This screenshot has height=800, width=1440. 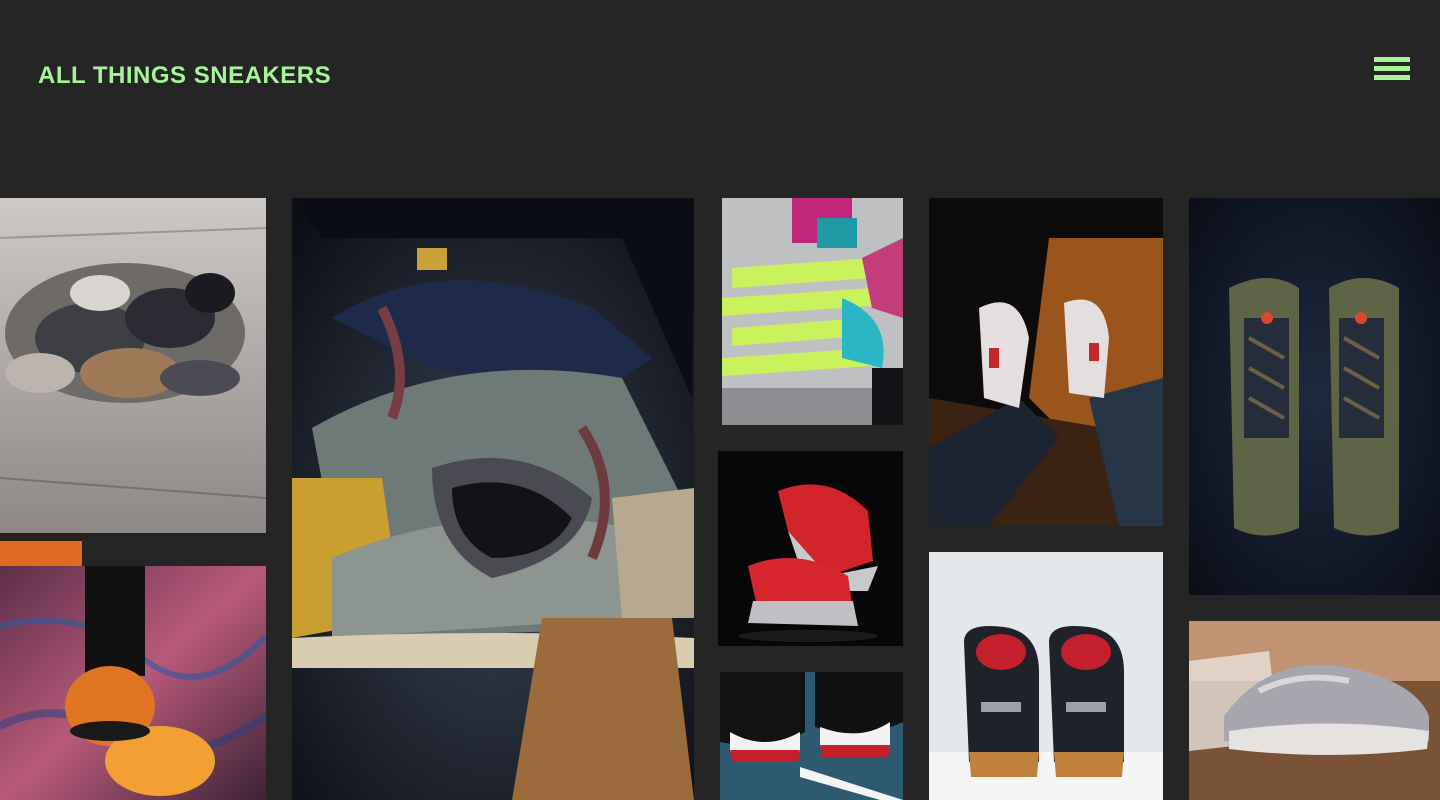 What do you see at coordinates (810, 548) in the screenshot?
I see `red-metallic-sneakers-photo` at bounding box center [810, 548].